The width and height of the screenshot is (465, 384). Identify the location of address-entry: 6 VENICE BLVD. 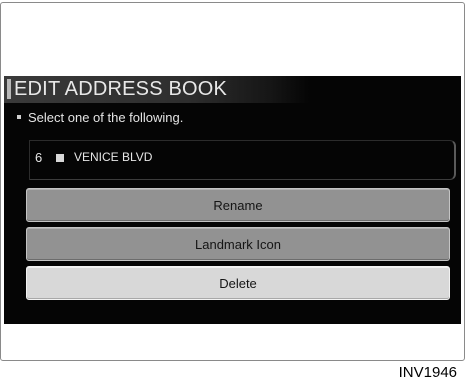
(242, 160).